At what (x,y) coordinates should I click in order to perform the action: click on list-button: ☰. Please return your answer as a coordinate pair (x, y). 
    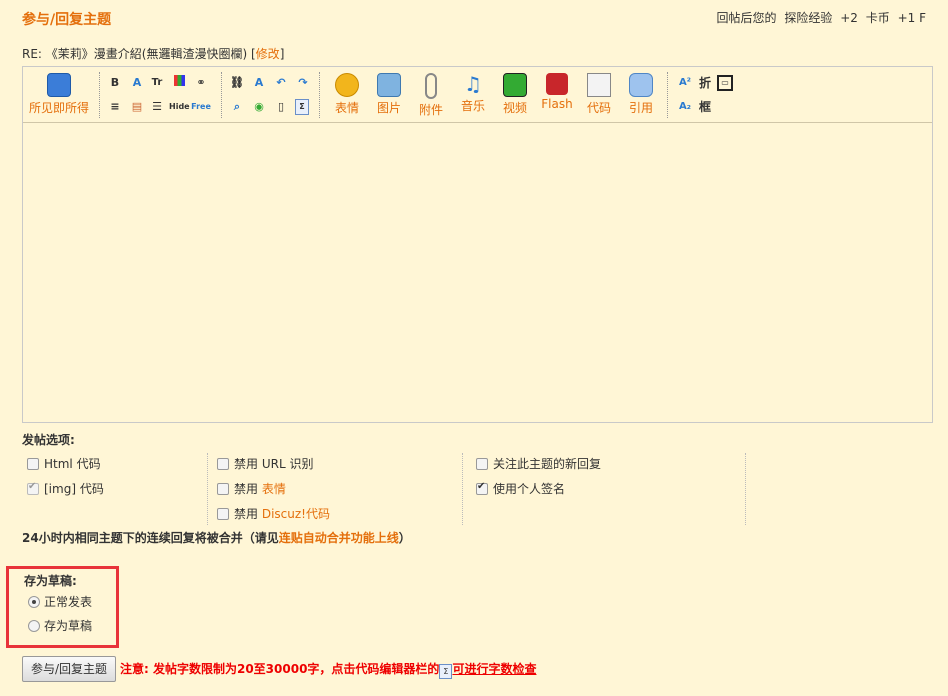
    Looking at the image, I should click on (157, 107).